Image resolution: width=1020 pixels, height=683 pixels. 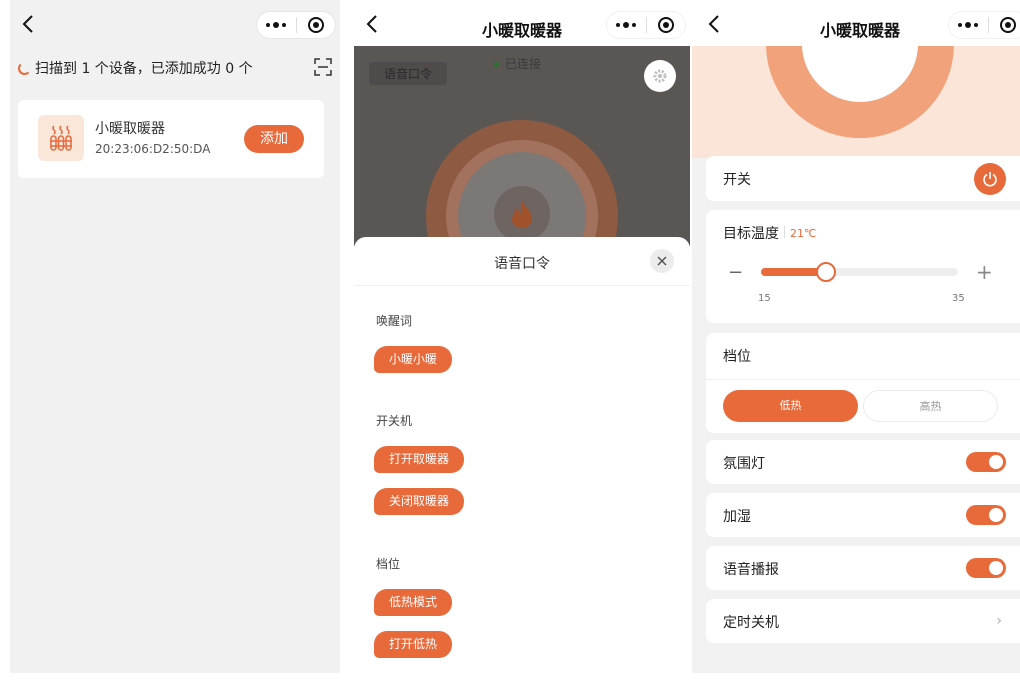 I want to click on ambient-light-toggle, so click(x=986, y=462).